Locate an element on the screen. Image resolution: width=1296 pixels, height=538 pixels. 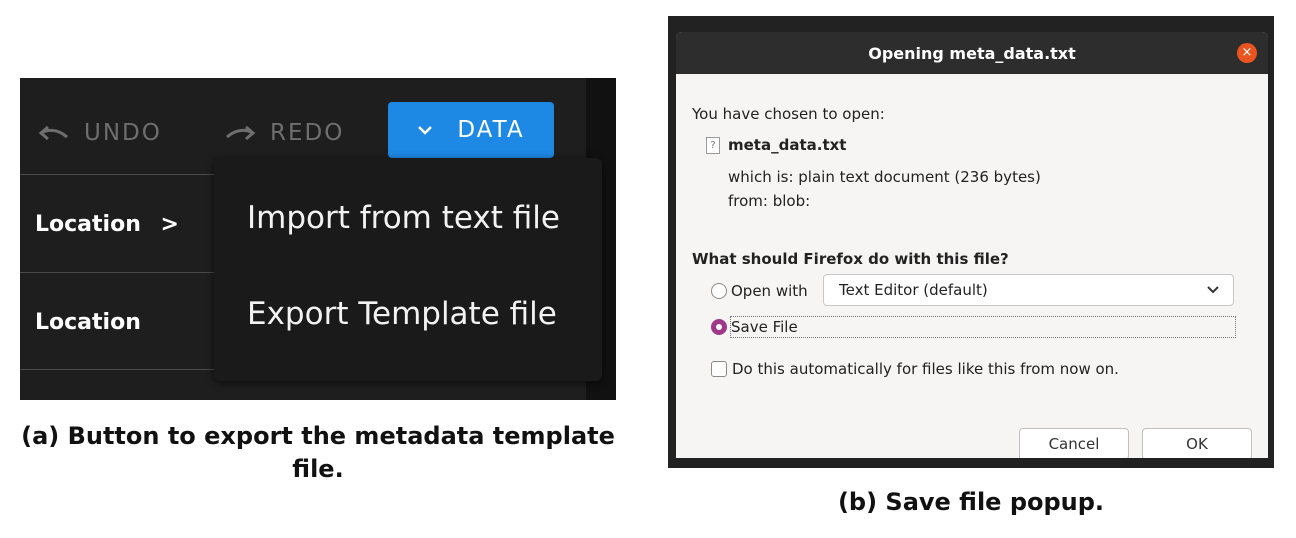
menu-item-export-template-file: Export Template file is located at coordinates (402, 314).